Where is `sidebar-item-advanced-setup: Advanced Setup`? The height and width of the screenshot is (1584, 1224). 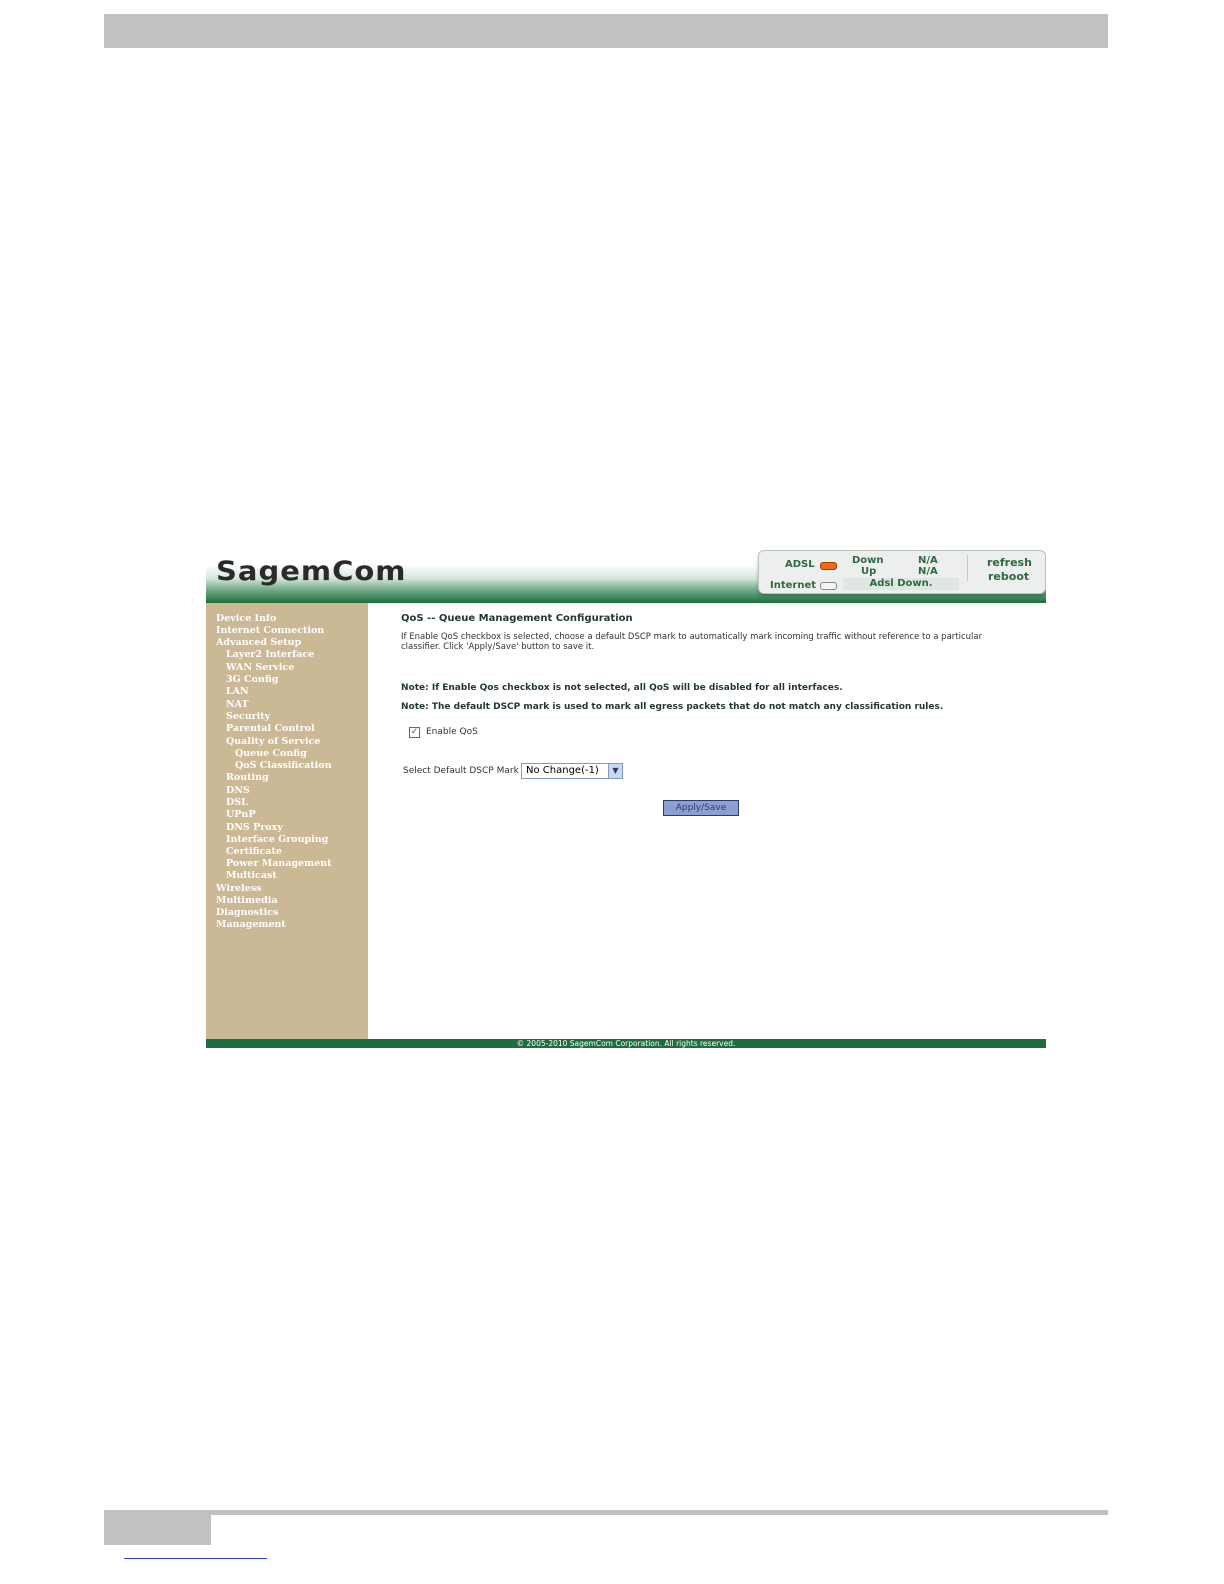
sidebar-item-advanced-setup: Advanced Setup is located at coordinates (258, 642).